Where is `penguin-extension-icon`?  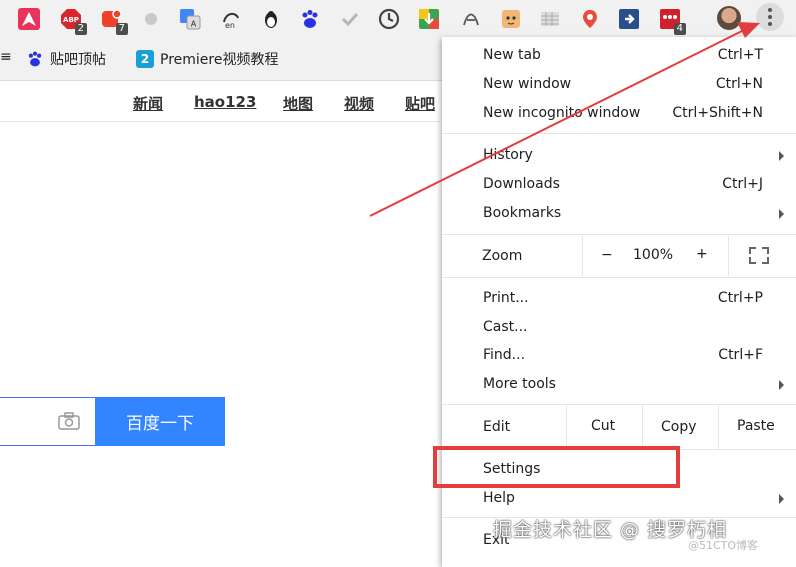 penguin-extension-icon is located at coordinates (271, 19).